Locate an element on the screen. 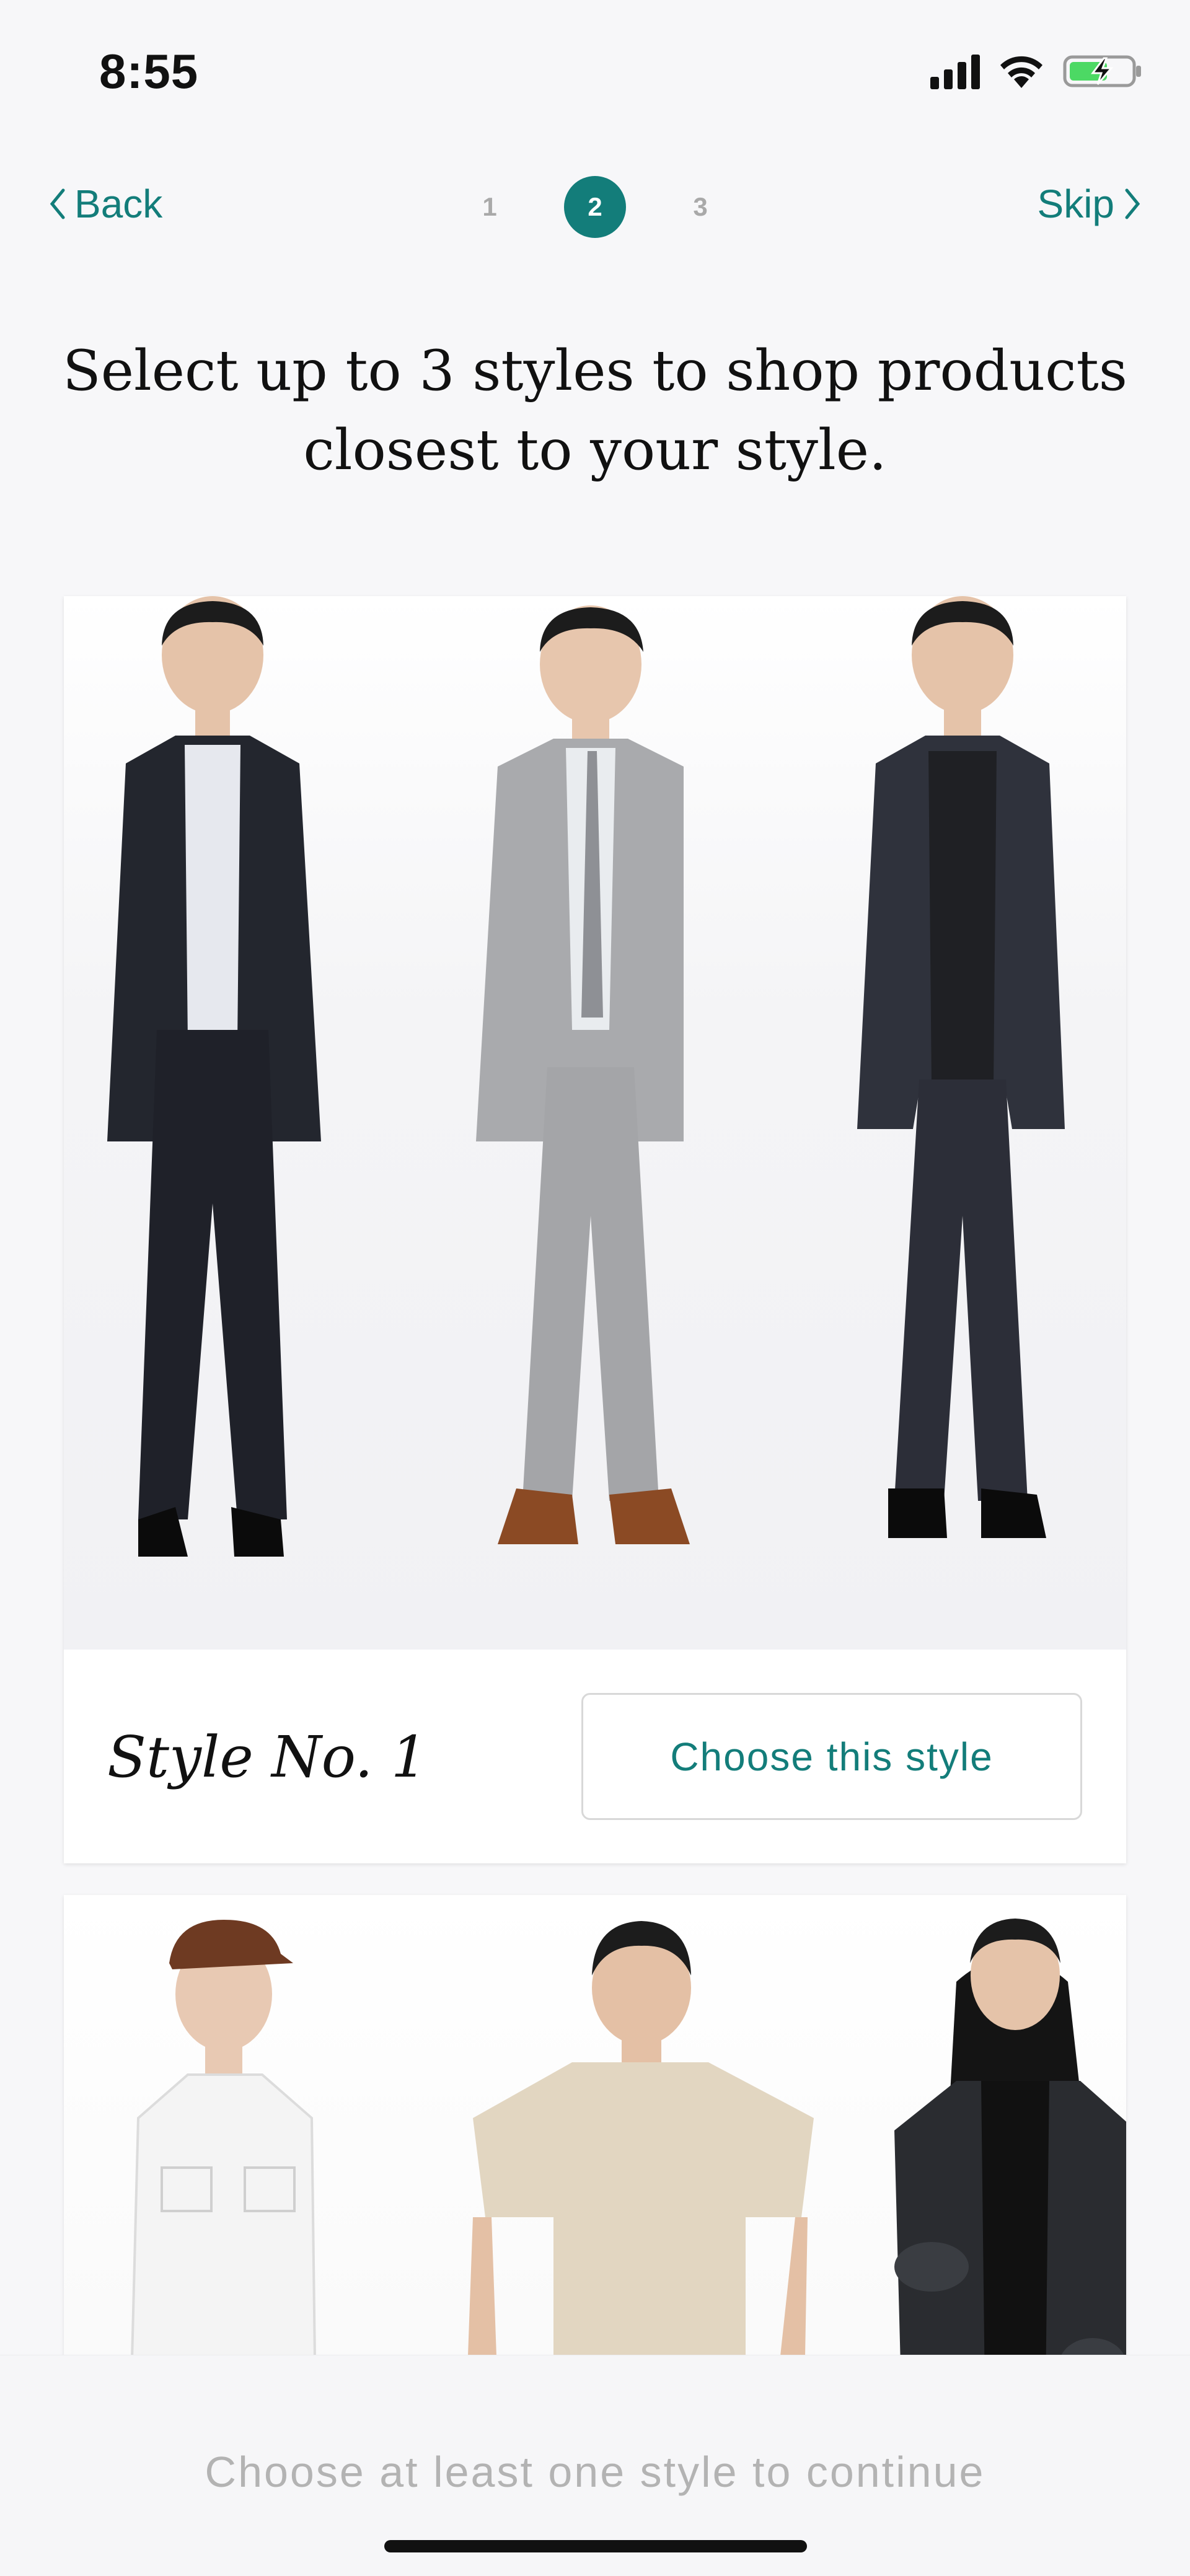  skip-label: Skip is located at coordinates (1076, 204).